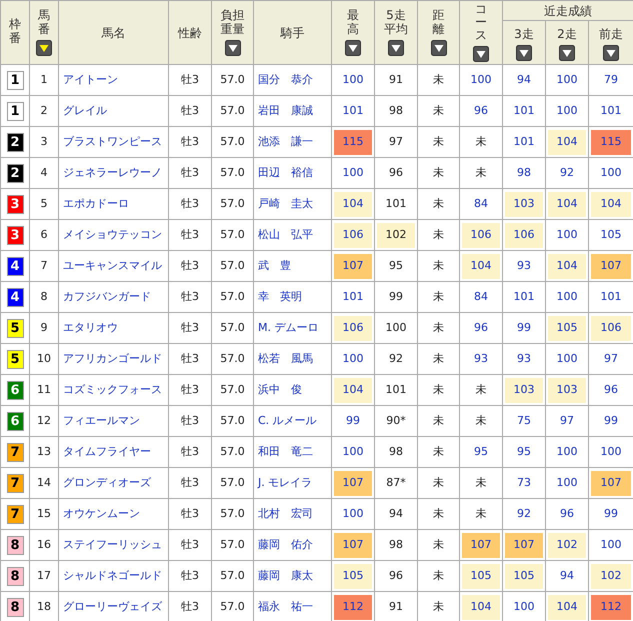  I want to click on column-header: 馬名, so click(114, 33).